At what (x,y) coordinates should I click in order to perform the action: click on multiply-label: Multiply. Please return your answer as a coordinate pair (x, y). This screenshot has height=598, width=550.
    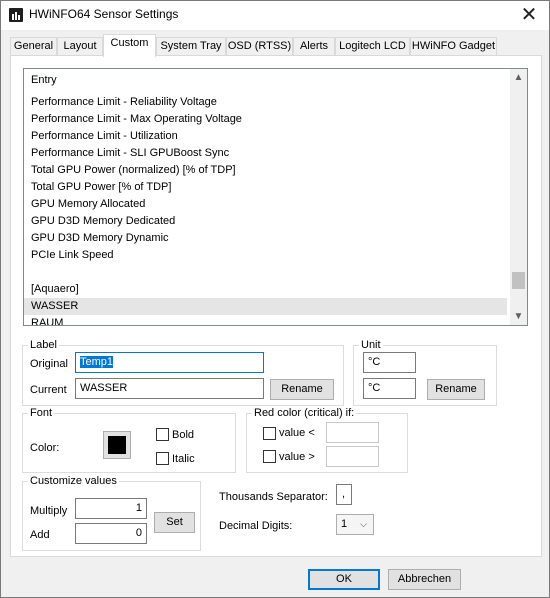
    Looking at the image, I should click on (49, 511).